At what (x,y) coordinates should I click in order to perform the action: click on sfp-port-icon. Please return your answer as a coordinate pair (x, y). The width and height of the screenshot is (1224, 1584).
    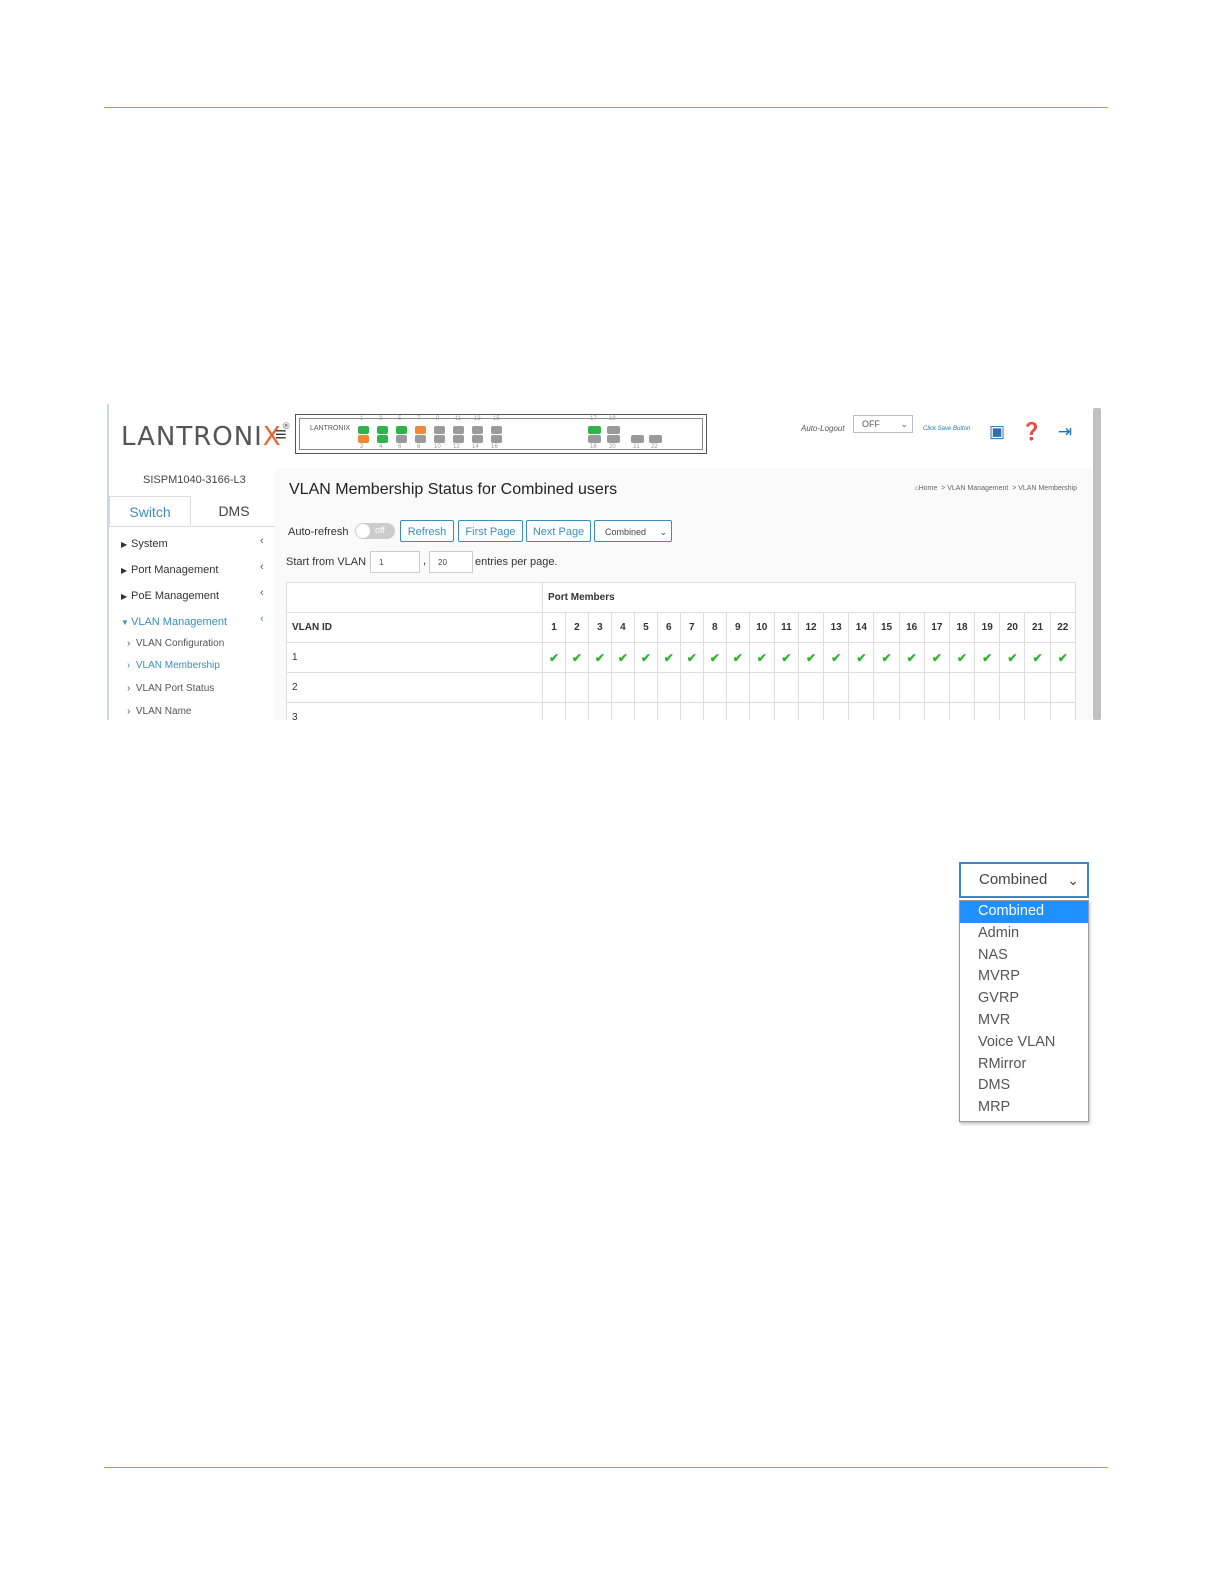
    Looking at the image, I should click on (594, 430).